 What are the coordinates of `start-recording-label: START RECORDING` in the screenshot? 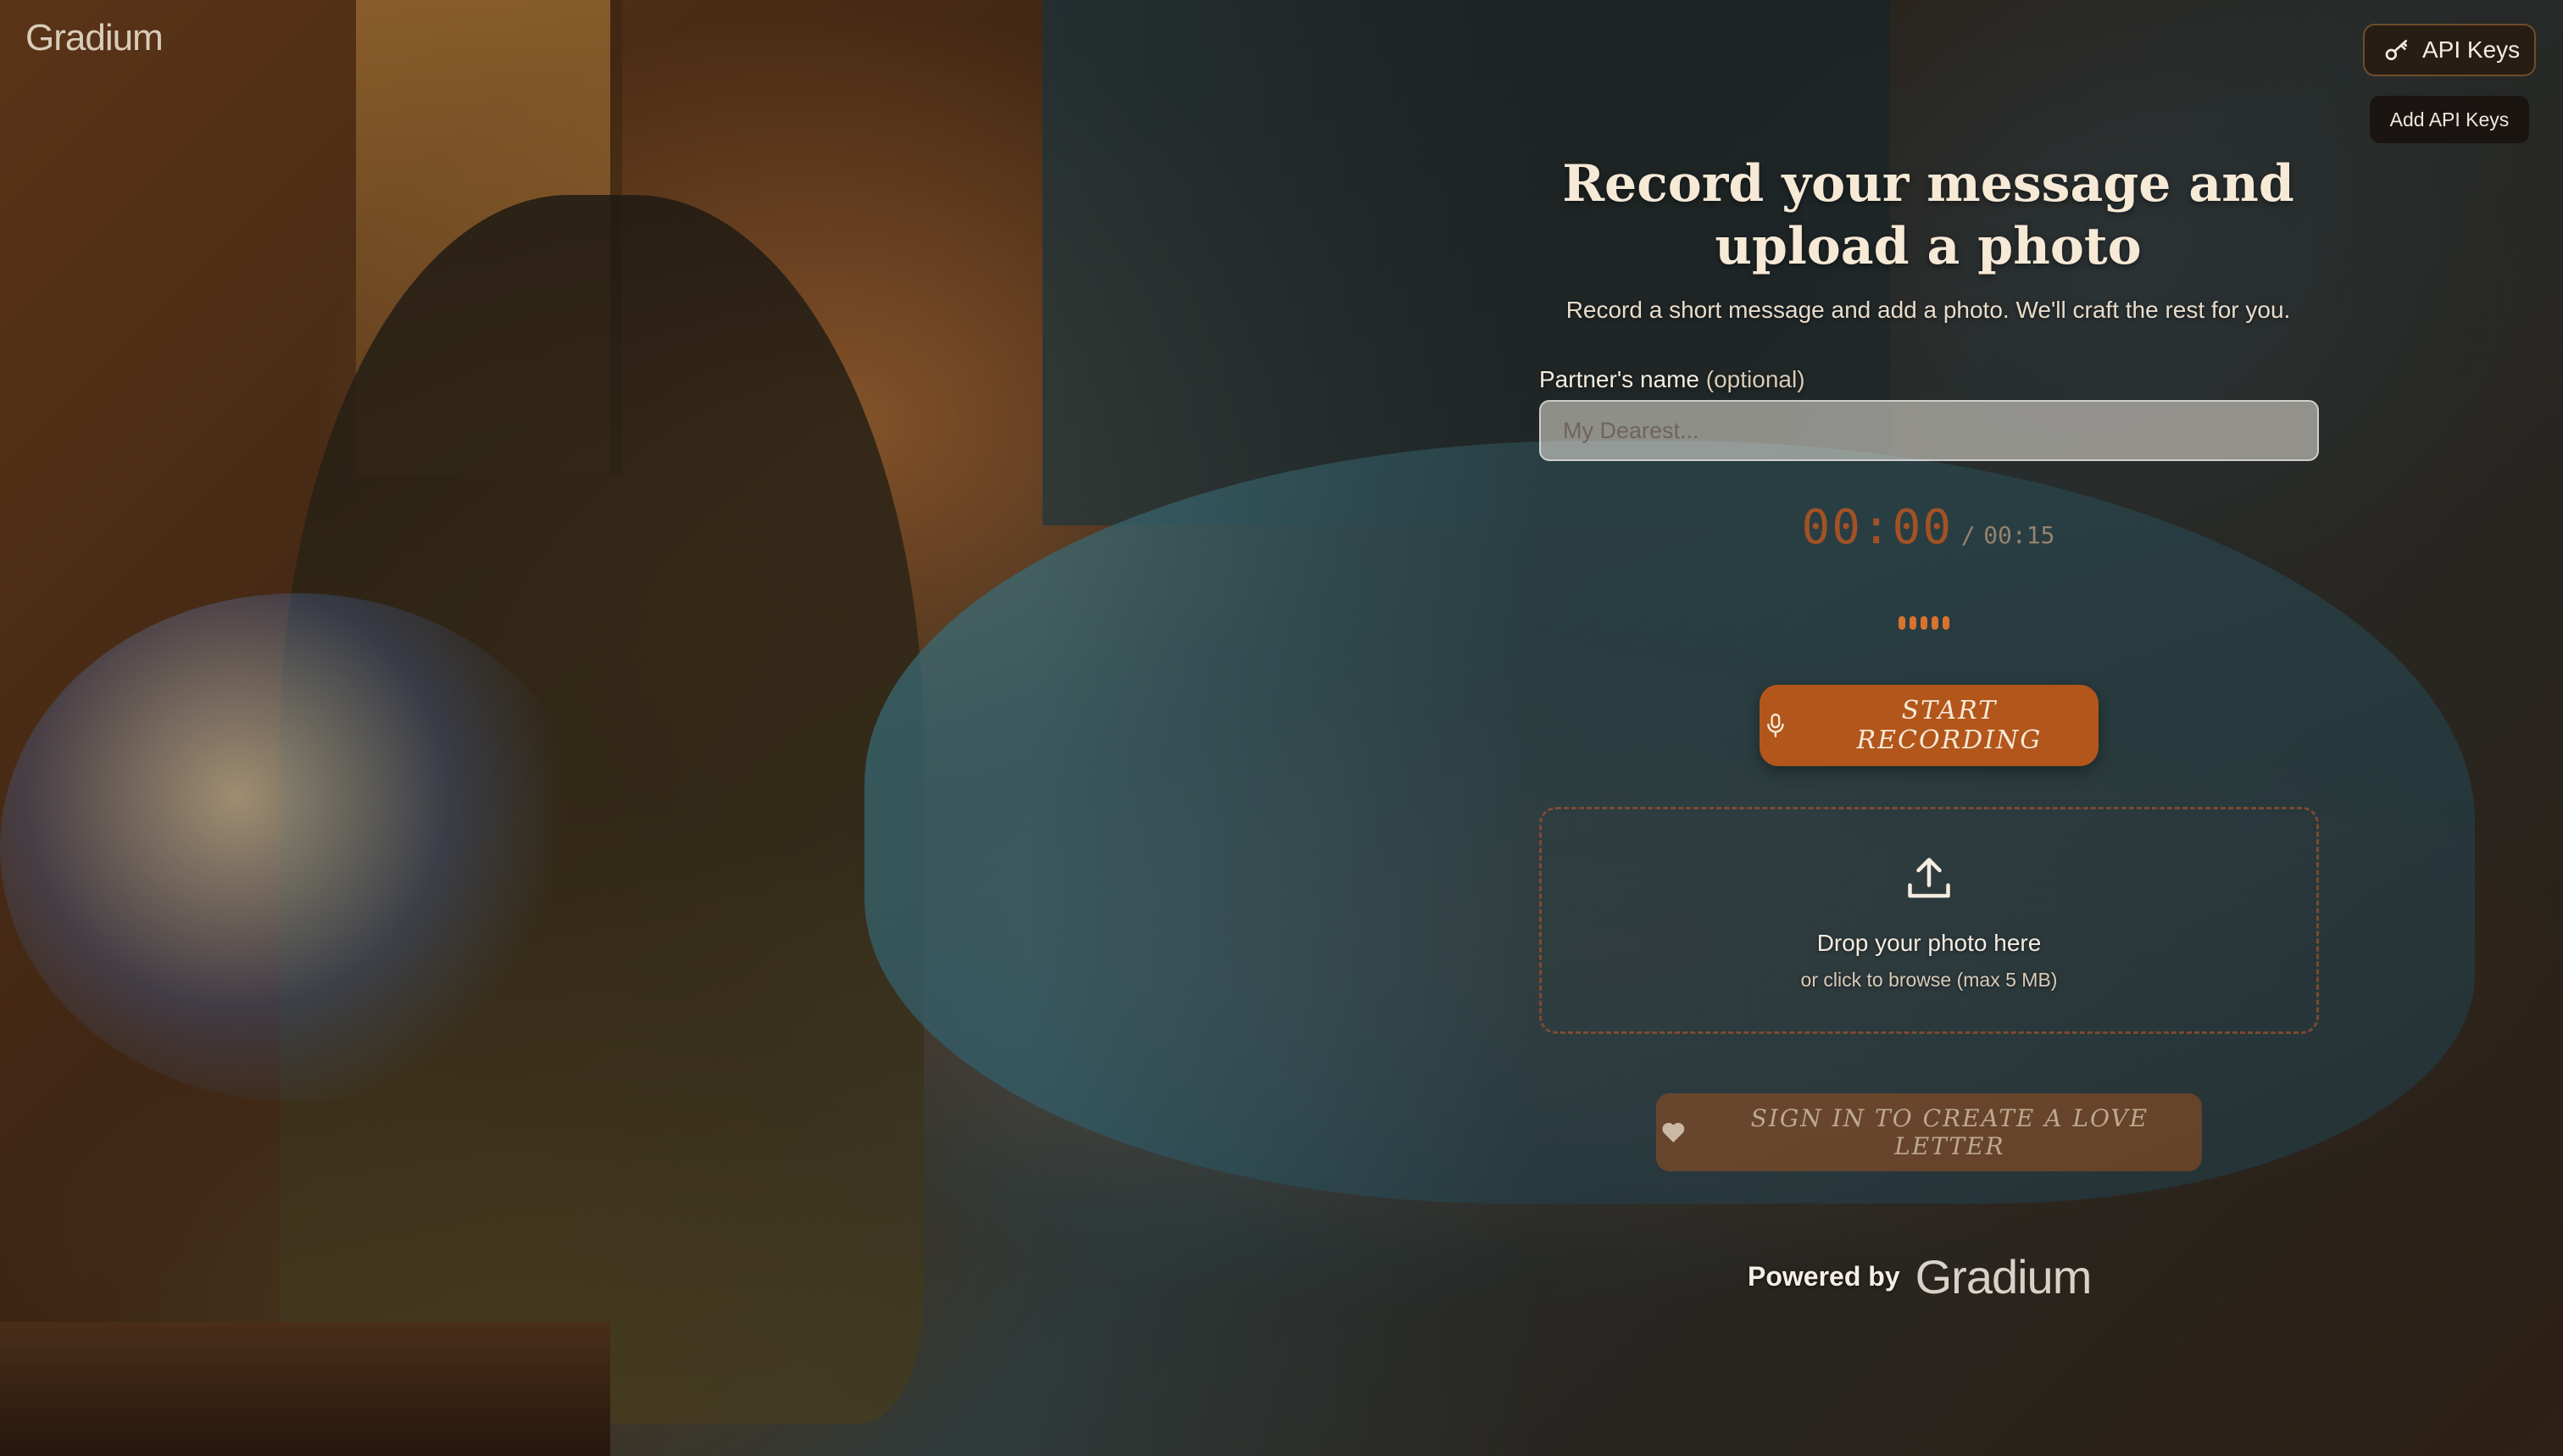 It's located at (1949, 726).